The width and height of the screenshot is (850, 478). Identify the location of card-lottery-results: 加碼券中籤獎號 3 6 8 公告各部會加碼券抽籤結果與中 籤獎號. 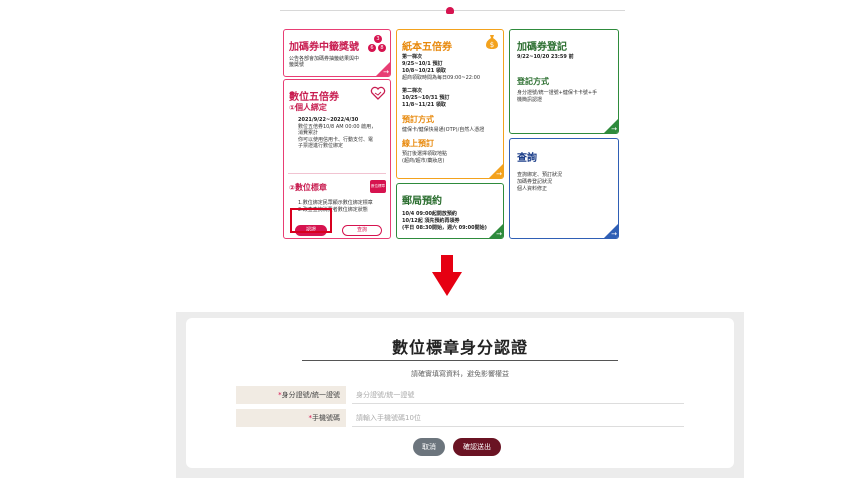
(337, 53).